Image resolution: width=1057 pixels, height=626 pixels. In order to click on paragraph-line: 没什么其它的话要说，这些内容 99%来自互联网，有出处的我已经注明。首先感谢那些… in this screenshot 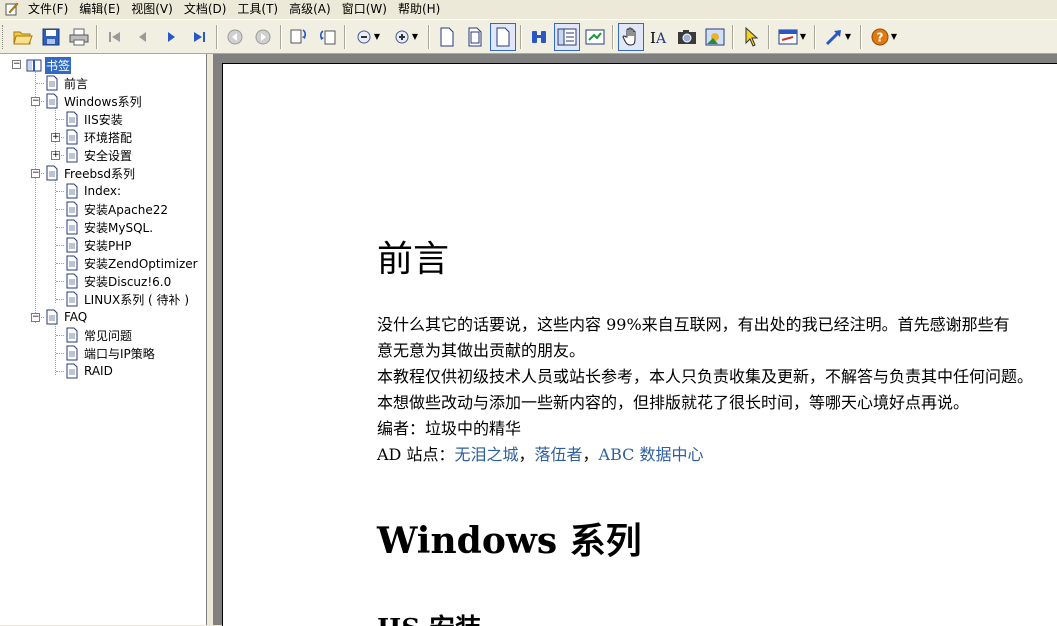, I will do `click(693, 324)`.